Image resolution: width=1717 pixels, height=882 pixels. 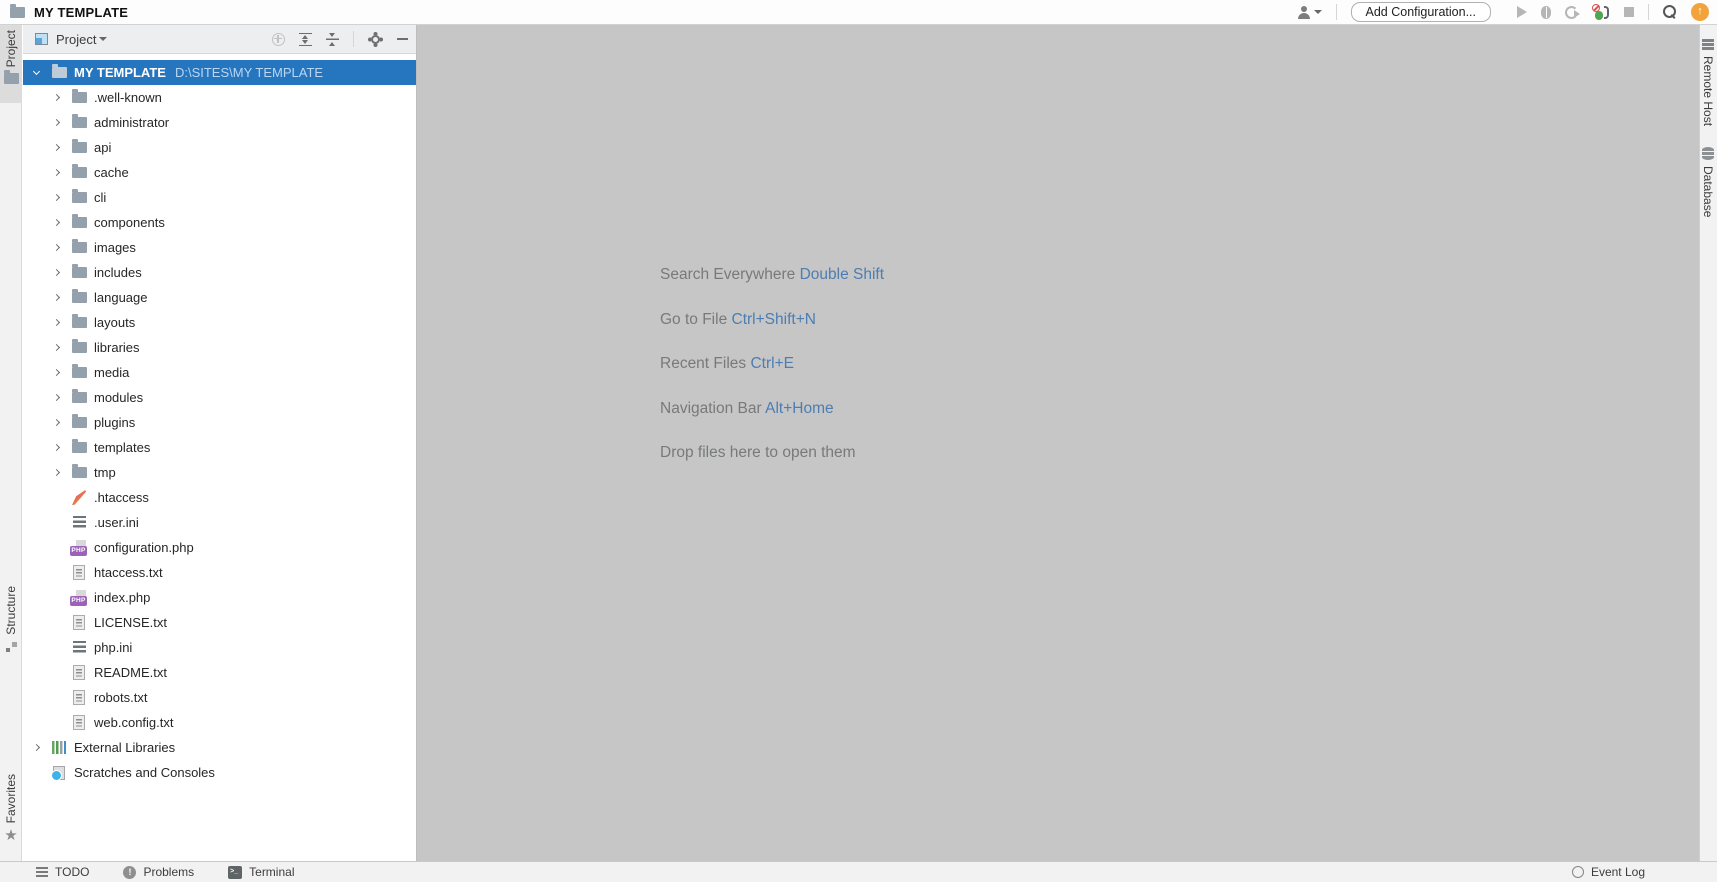 I want to click on statusbar-item-terminal: >_ Terminal, so click(x=261, y=872).